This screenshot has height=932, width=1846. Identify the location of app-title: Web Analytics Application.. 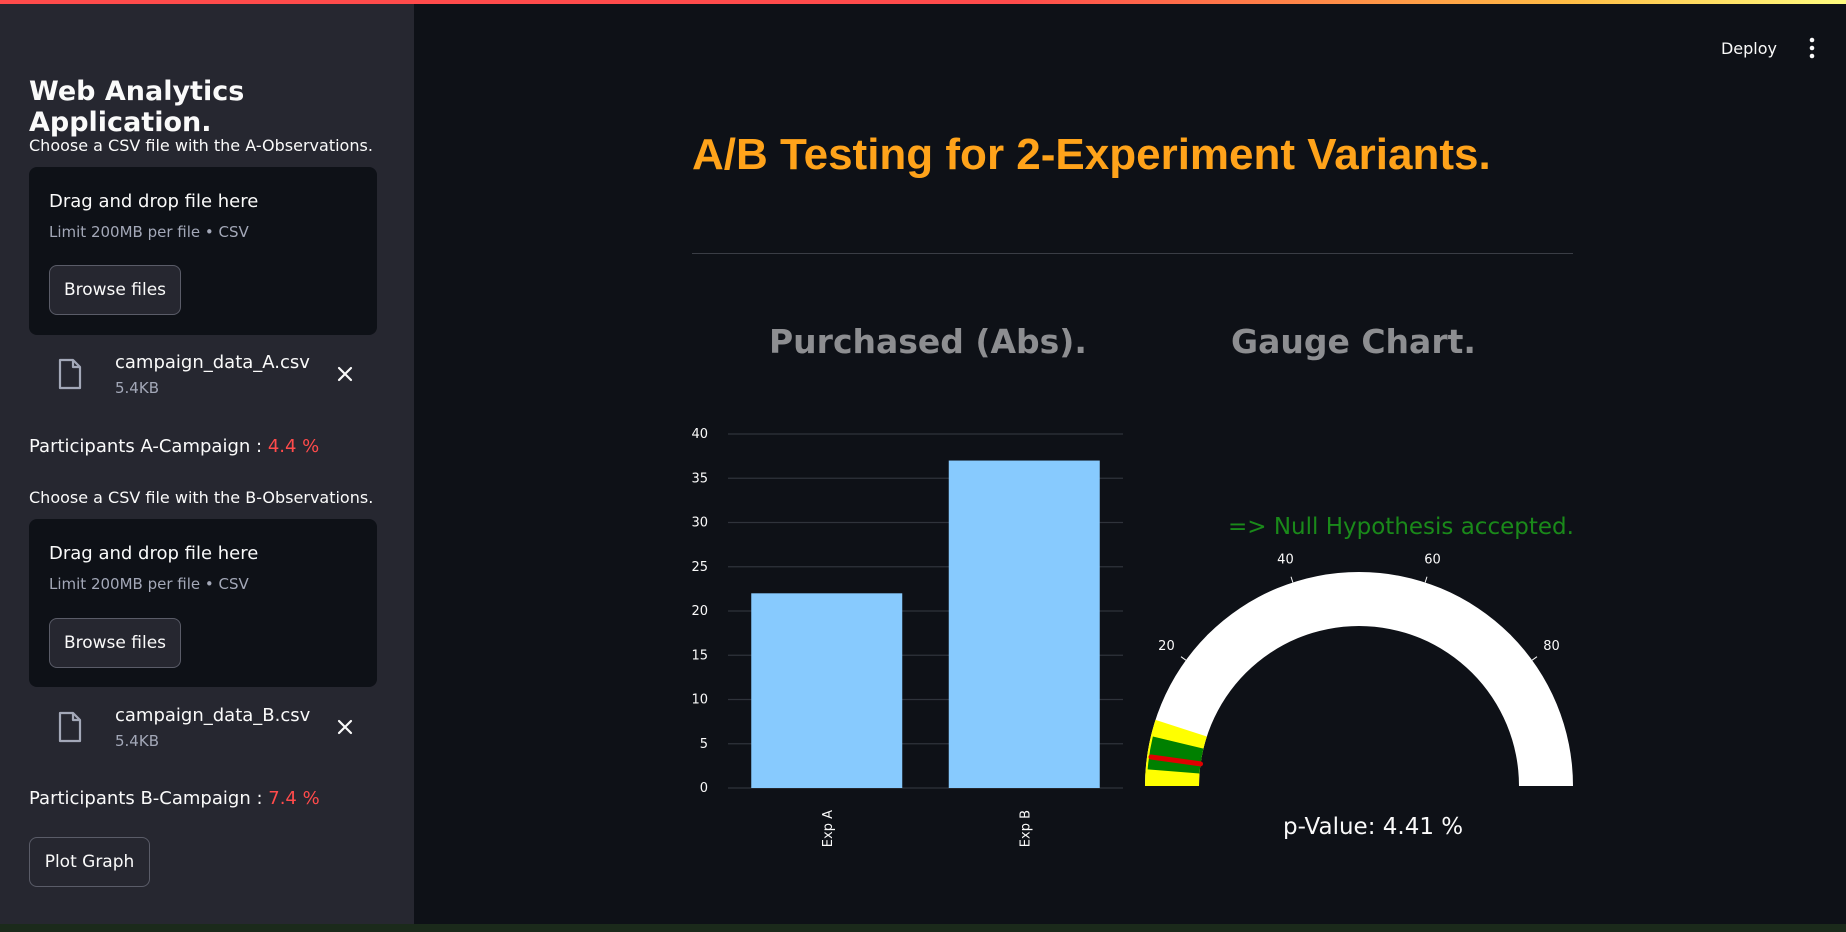
(137, 107).